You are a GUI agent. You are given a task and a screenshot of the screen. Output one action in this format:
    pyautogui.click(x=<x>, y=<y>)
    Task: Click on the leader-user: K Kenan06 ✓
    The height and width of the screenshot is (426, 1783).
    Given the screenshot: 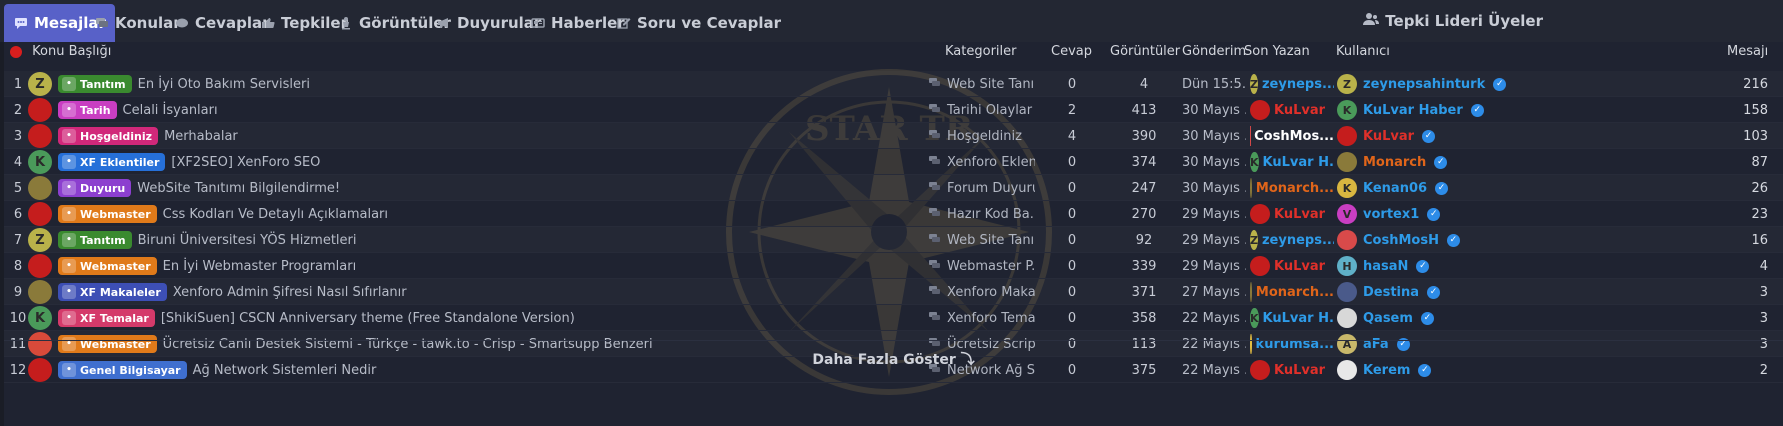 What is the action you would take?
    pyautogui.click(x=1452, y=188)
    